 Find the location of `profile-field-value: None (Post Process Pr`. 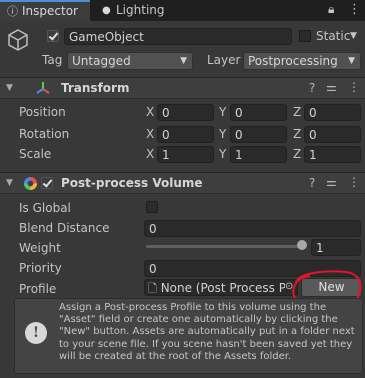

profile-field-value: None (Post Process Pr is located at coordinates (225, 288).